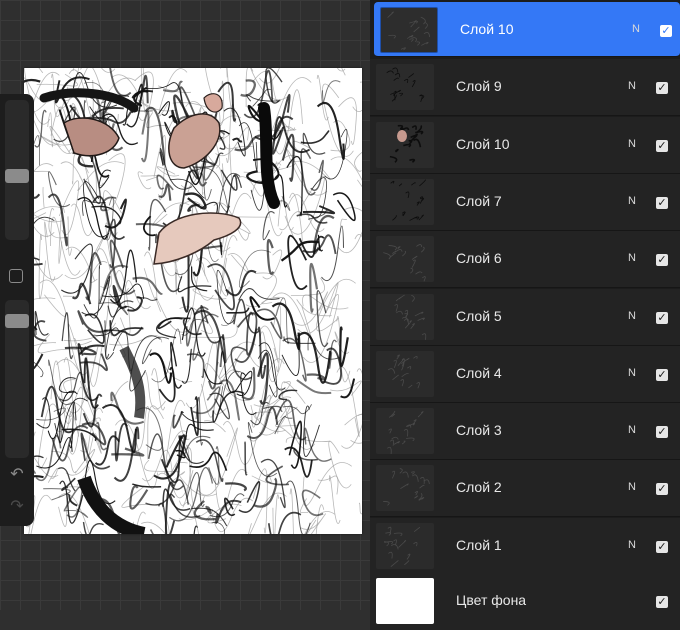 This screenshot has height=630, width=680. I want to click on layer-row: Слой 2 N ✓, so click(525, 488).